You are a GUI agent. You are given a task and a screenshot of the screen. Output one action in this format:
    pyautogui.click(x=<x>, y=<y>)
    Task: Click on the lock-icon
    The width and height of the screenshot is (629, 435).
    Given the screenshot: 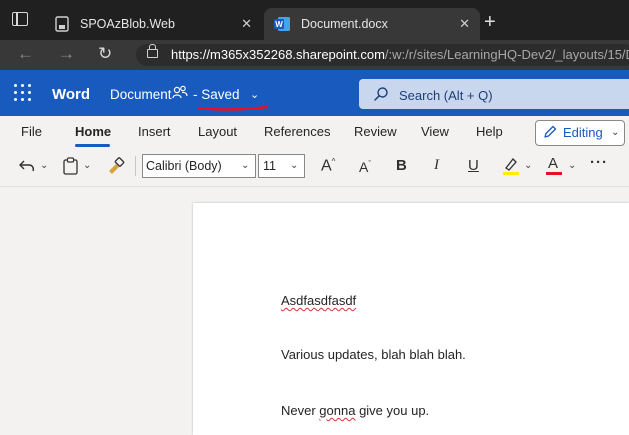 What is the action you would take?
    pyautogui.click(x=152, y=51)
    